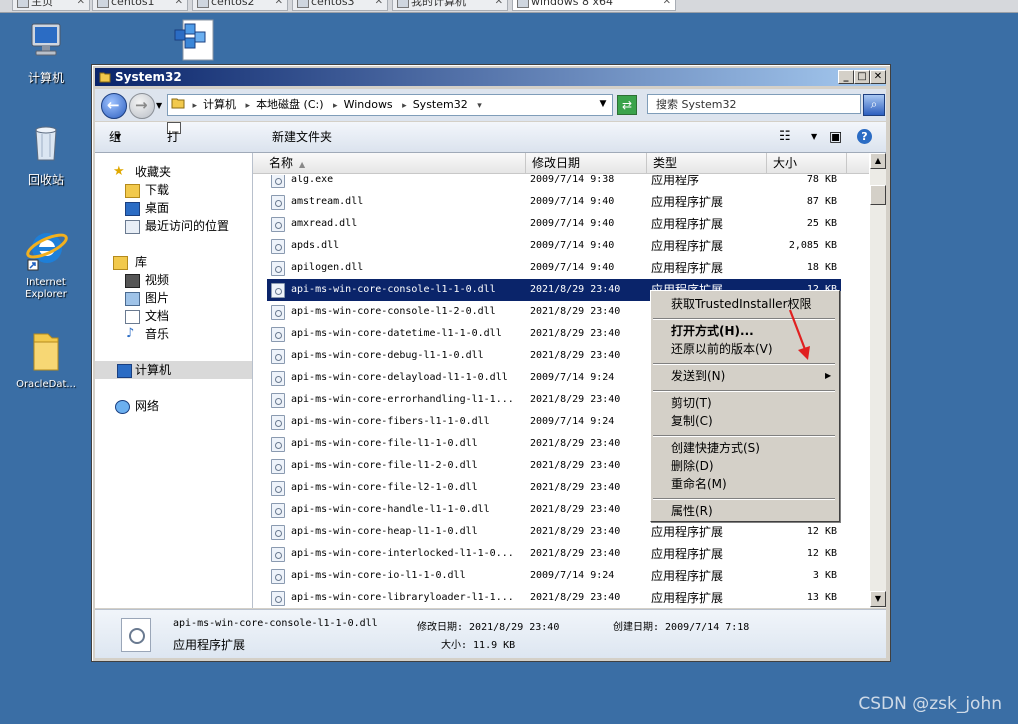 Image resolution: width=1018 pixels, height=724 pixels. What do you see at coordinates (140, 5) in the screenshot?
I see `vm-tab-centos1: centos1 ✕` at bounding box center [140, 5].